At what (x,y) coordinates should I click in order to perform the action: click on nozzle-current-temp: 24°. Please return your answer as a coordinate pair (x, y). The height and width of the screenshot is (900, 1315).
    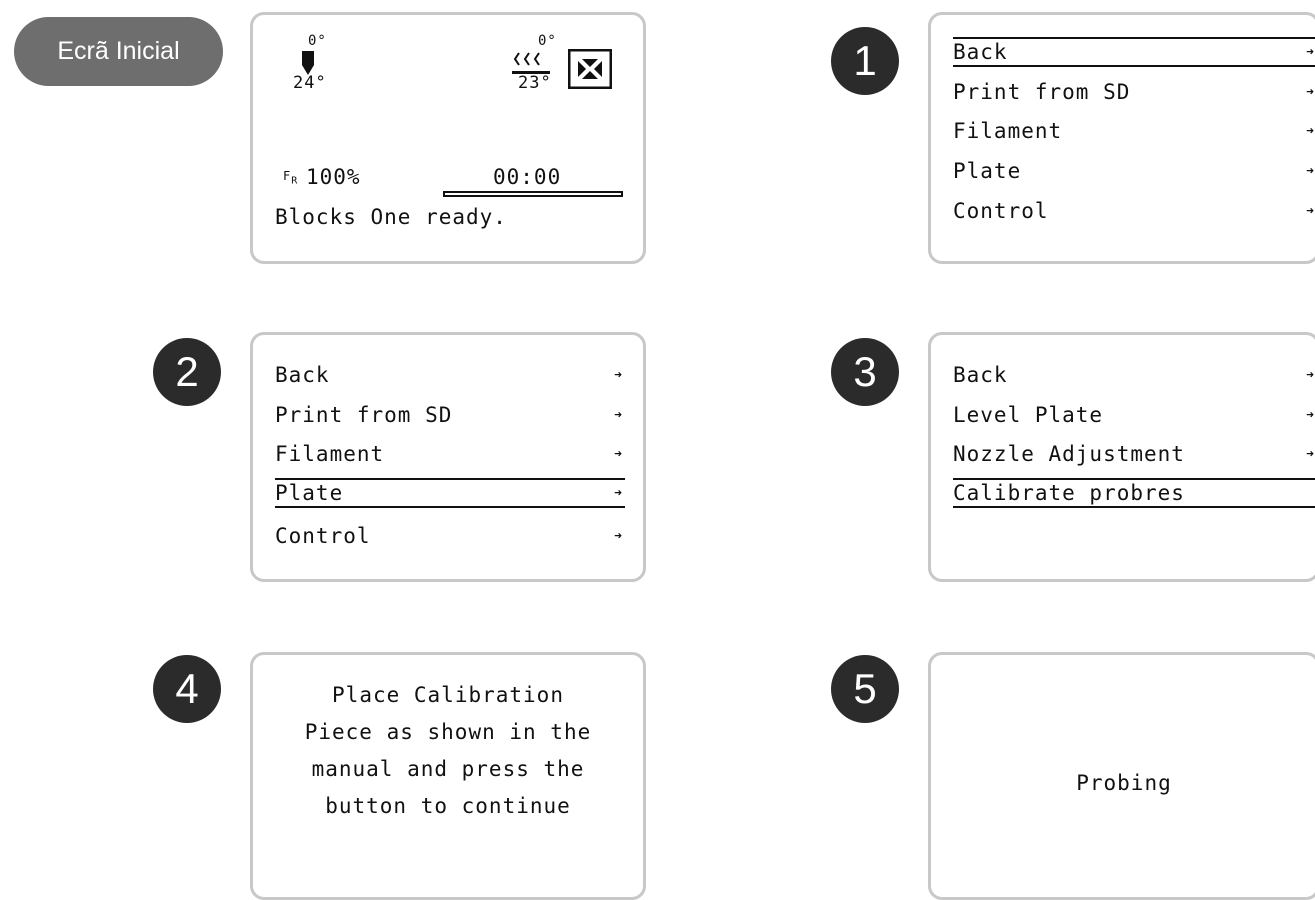
    Looking at the image, I should click on (310, 83).